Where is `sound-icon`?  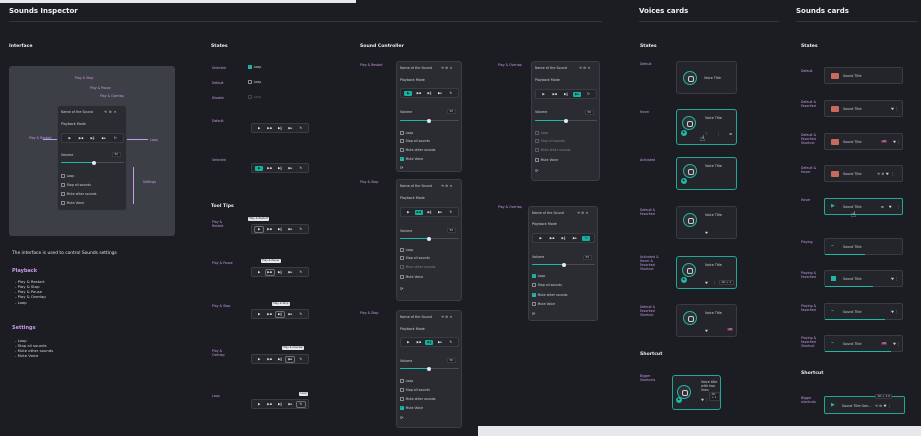 sound-icon is located at coordinates (835, 76).